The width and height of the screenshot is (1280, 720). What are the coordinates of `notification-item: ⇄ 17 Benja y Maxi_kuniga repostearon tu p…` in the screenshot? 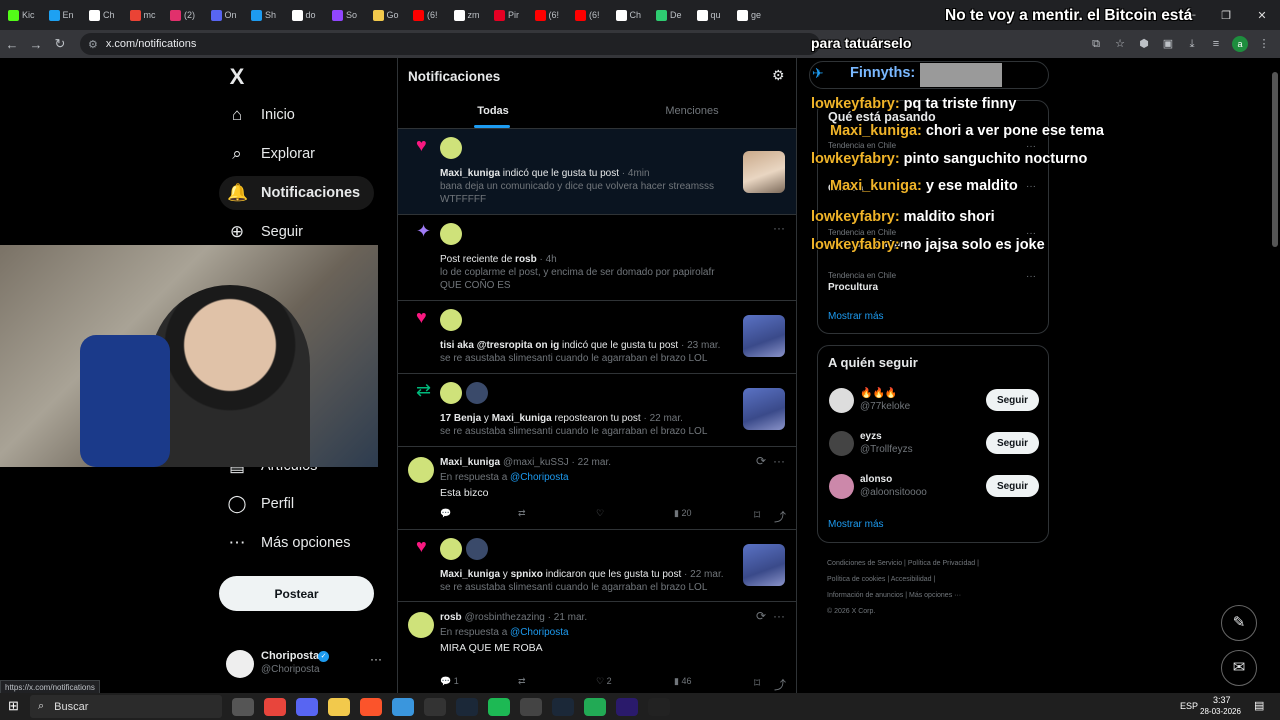 It's located at (597, 410).